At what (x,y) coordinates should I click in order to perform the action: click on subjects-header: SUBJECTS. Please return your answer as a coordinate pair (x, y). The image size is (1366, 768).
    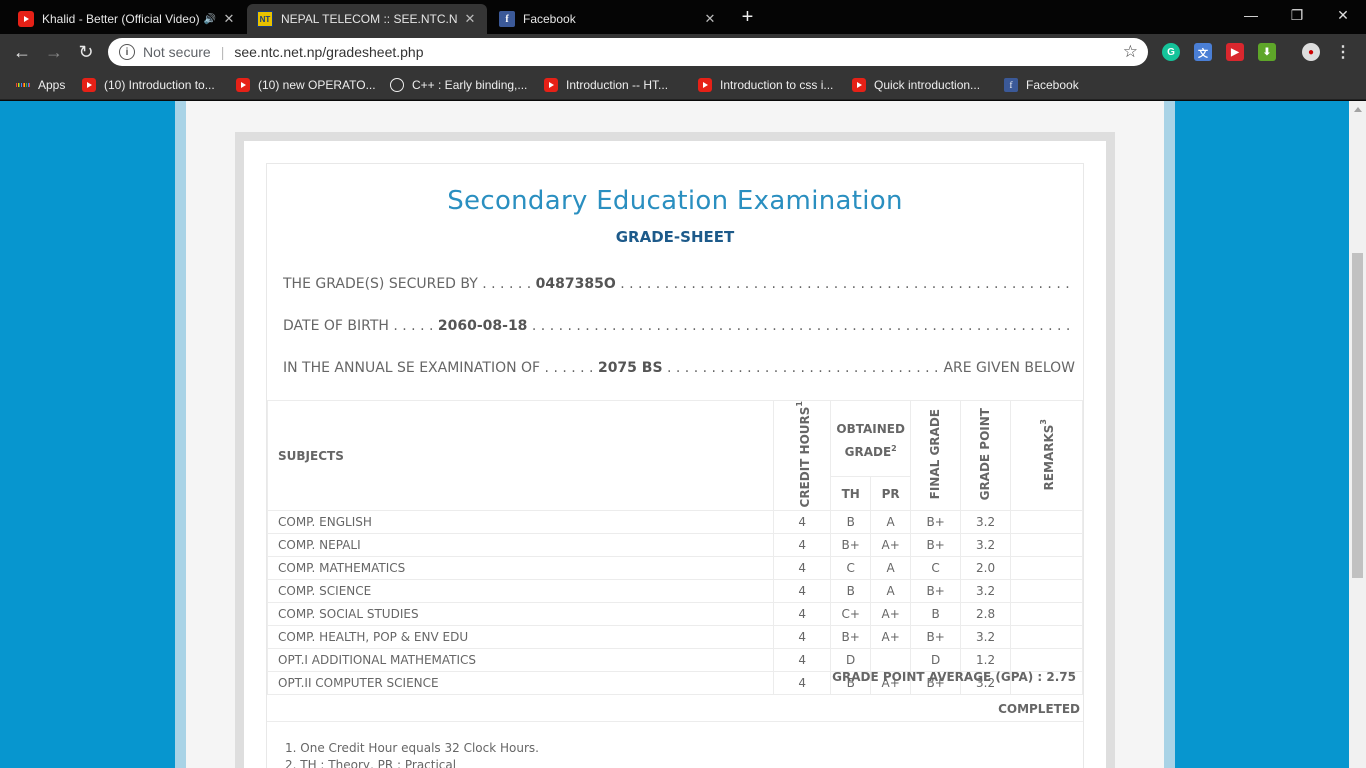
    Looking at the image, I should click on (520, 455).